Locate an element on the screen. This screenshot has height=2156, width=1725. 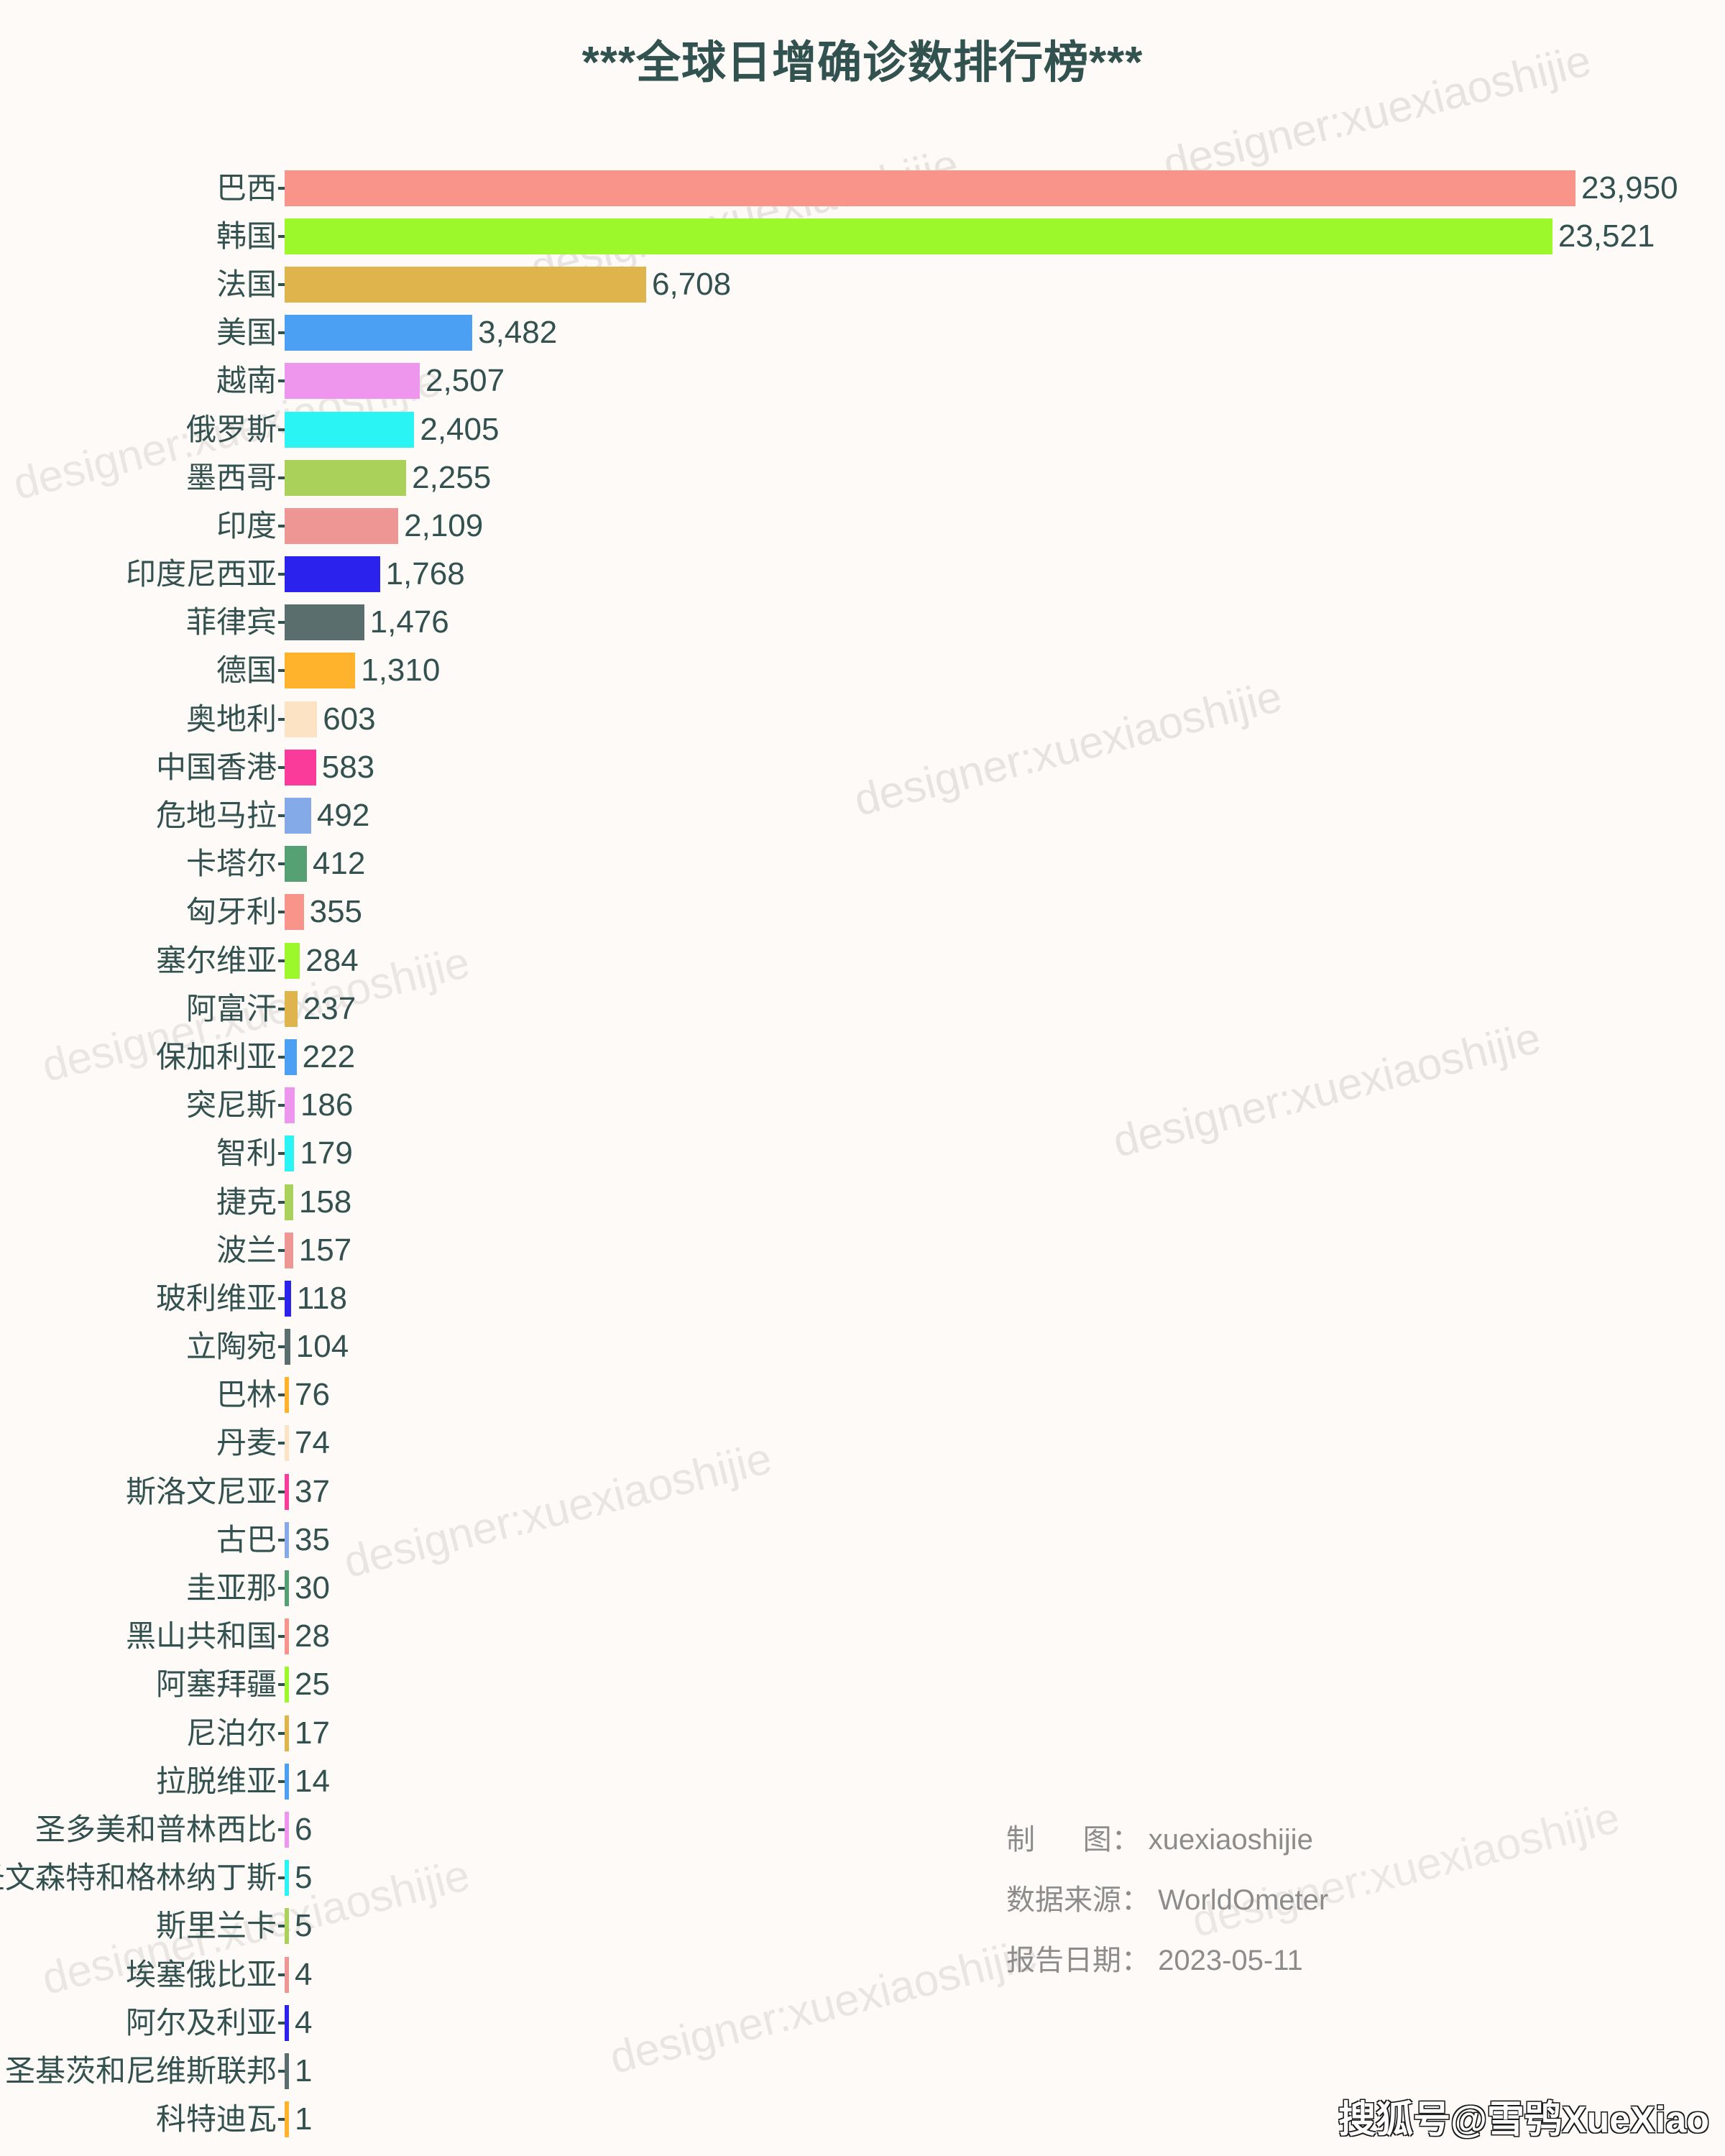
bar-value-label: 4 is located at coordinates (304, 2022).